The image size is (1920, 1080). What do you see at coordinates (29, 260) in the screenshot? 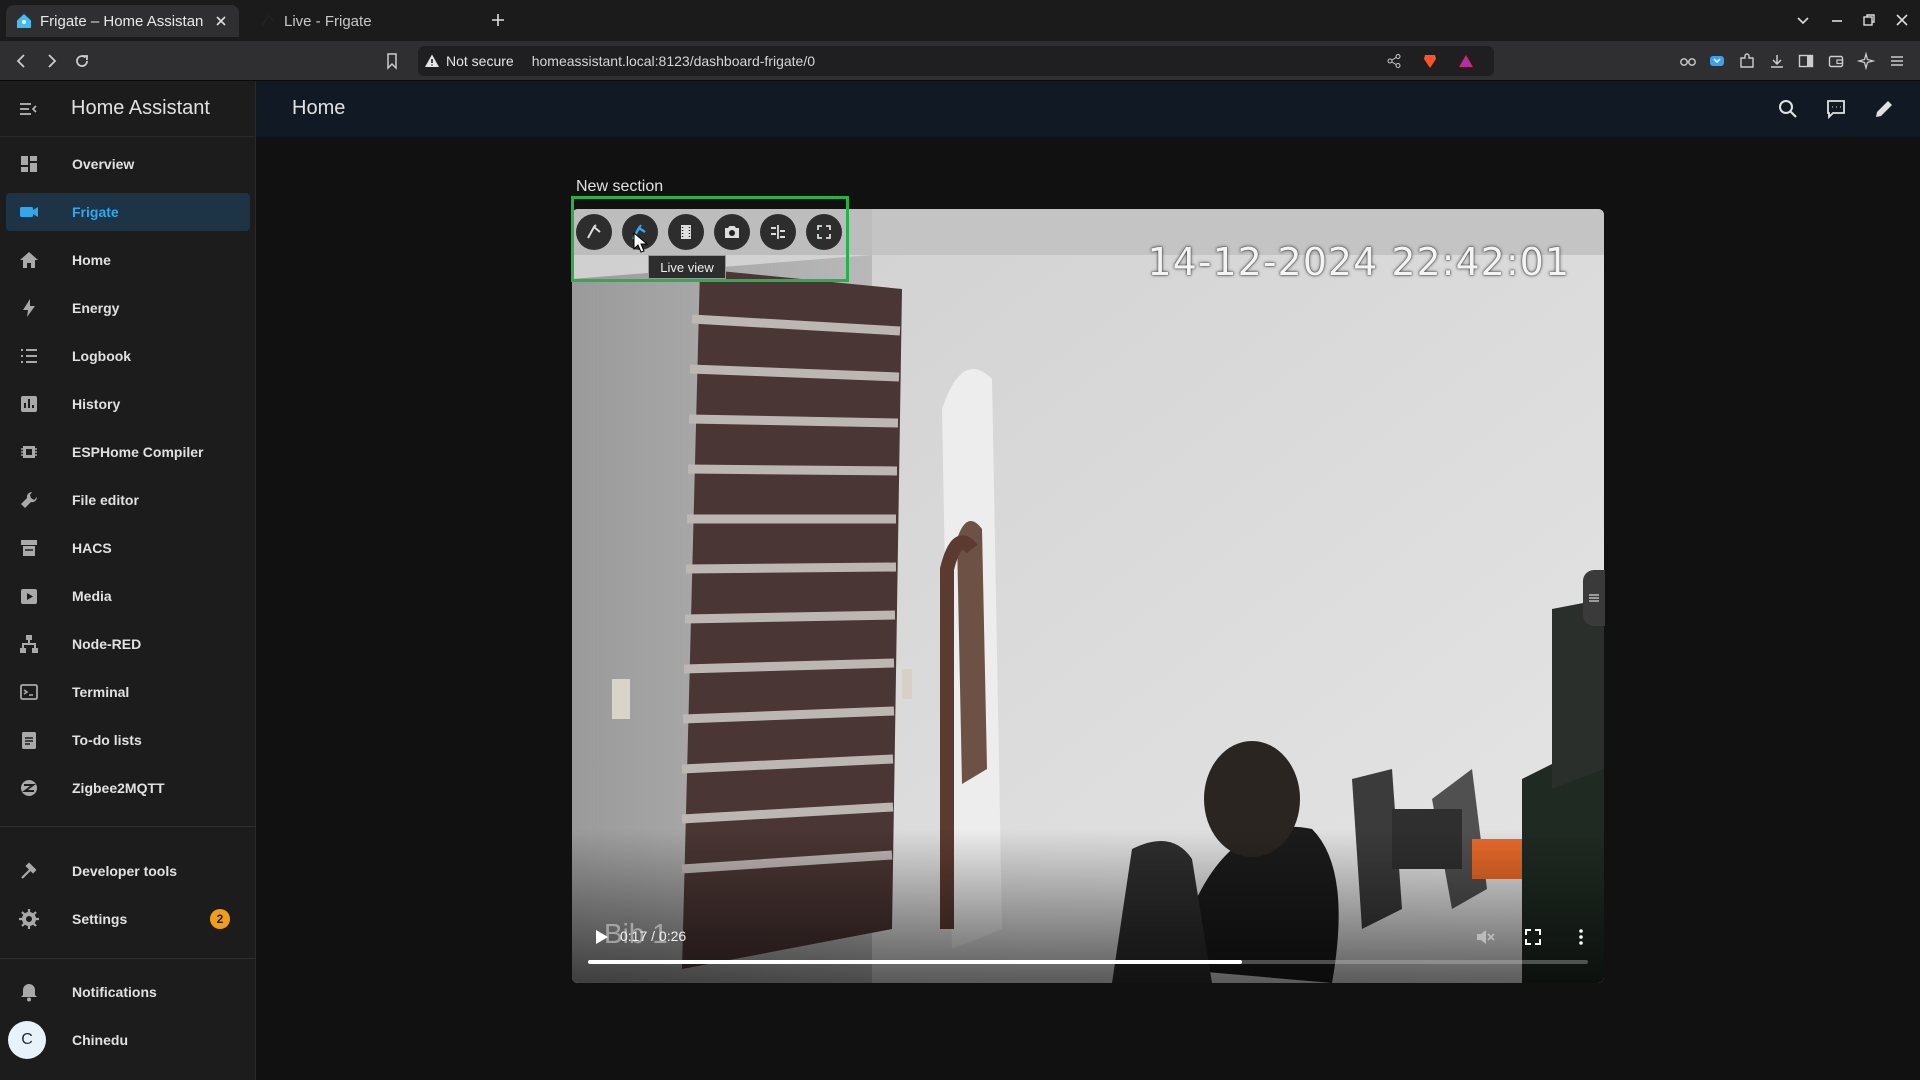
I see `home-icon` at bounding box center [29, 260].